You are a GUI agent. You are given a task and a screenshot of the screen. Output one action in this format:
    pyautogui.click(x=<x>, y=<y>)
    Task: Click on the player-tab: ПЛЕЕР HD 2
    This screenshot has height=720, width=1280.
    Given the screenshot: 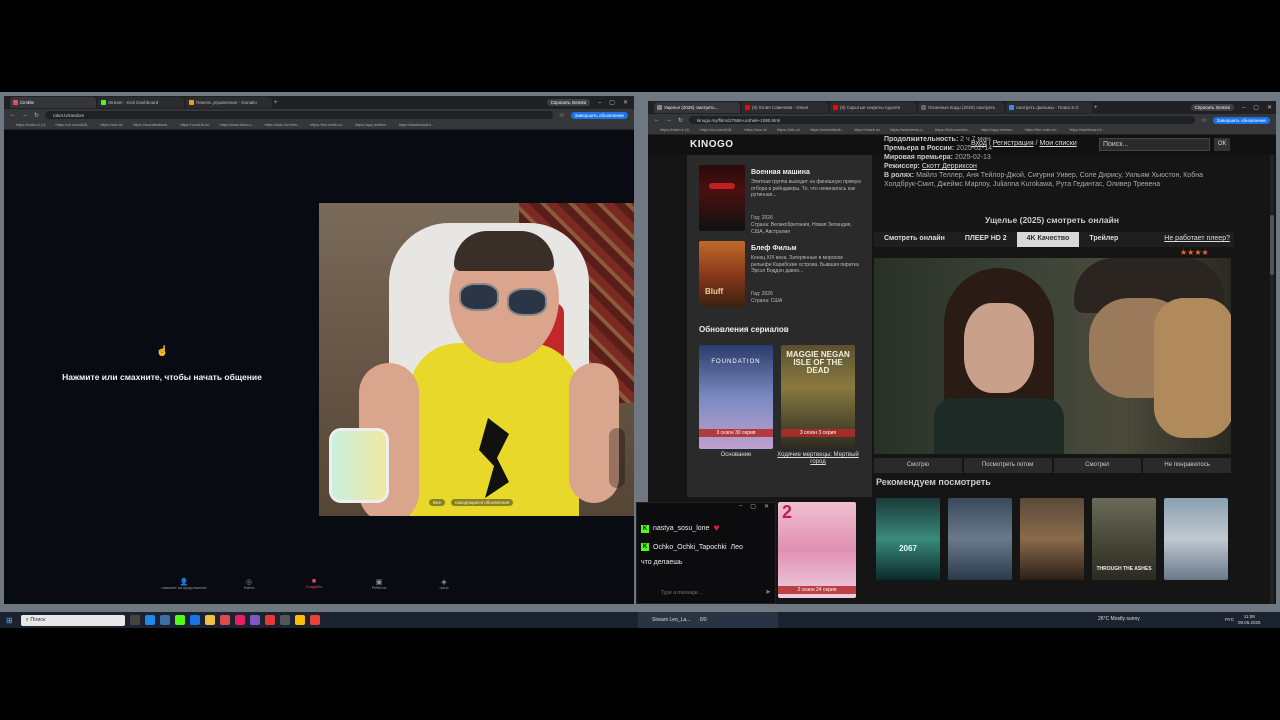 What is the action you would take?
    pyautogui.click(x=986, y=239)
    